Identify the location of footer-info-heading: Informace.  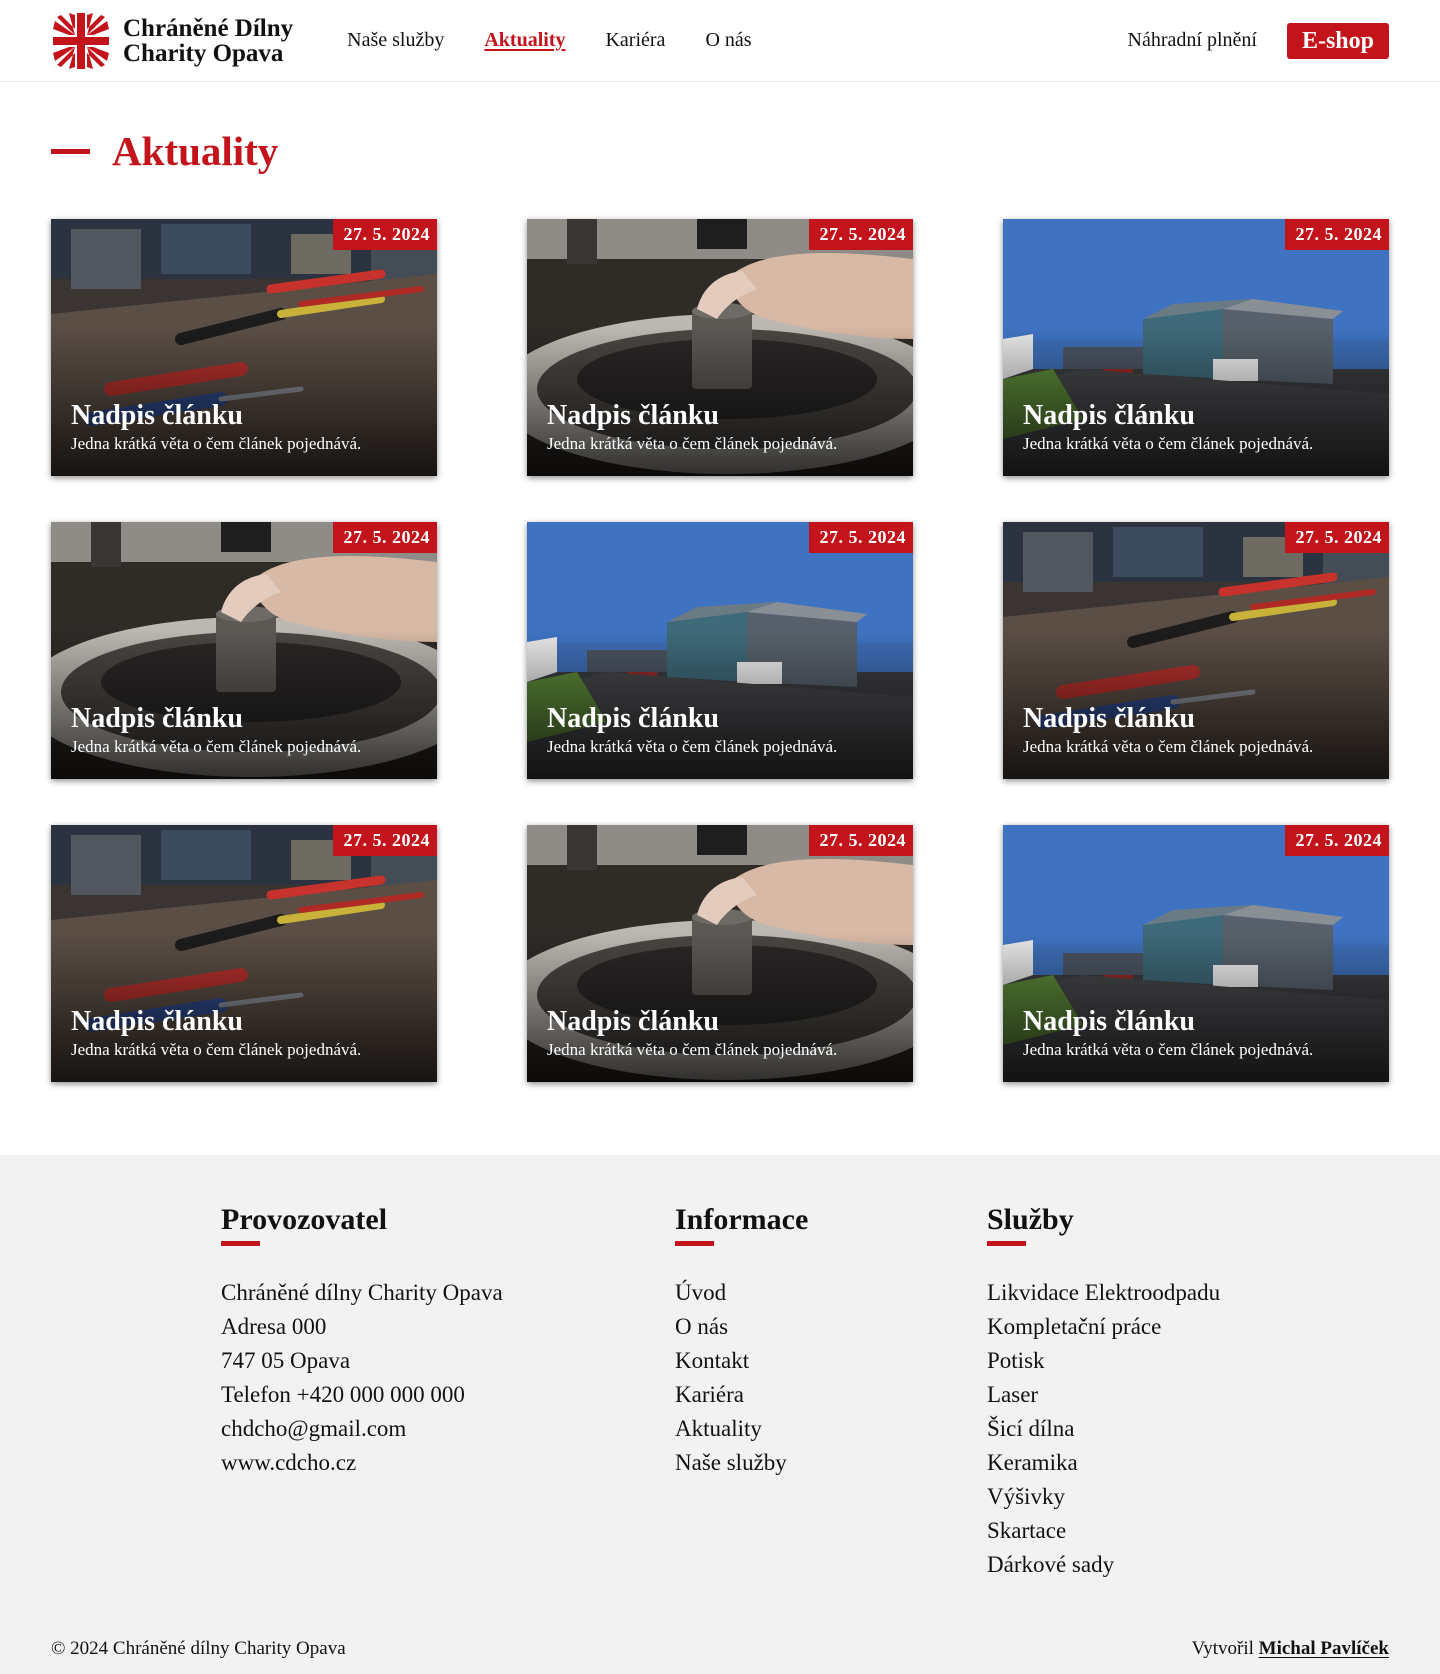
(742, 1219).